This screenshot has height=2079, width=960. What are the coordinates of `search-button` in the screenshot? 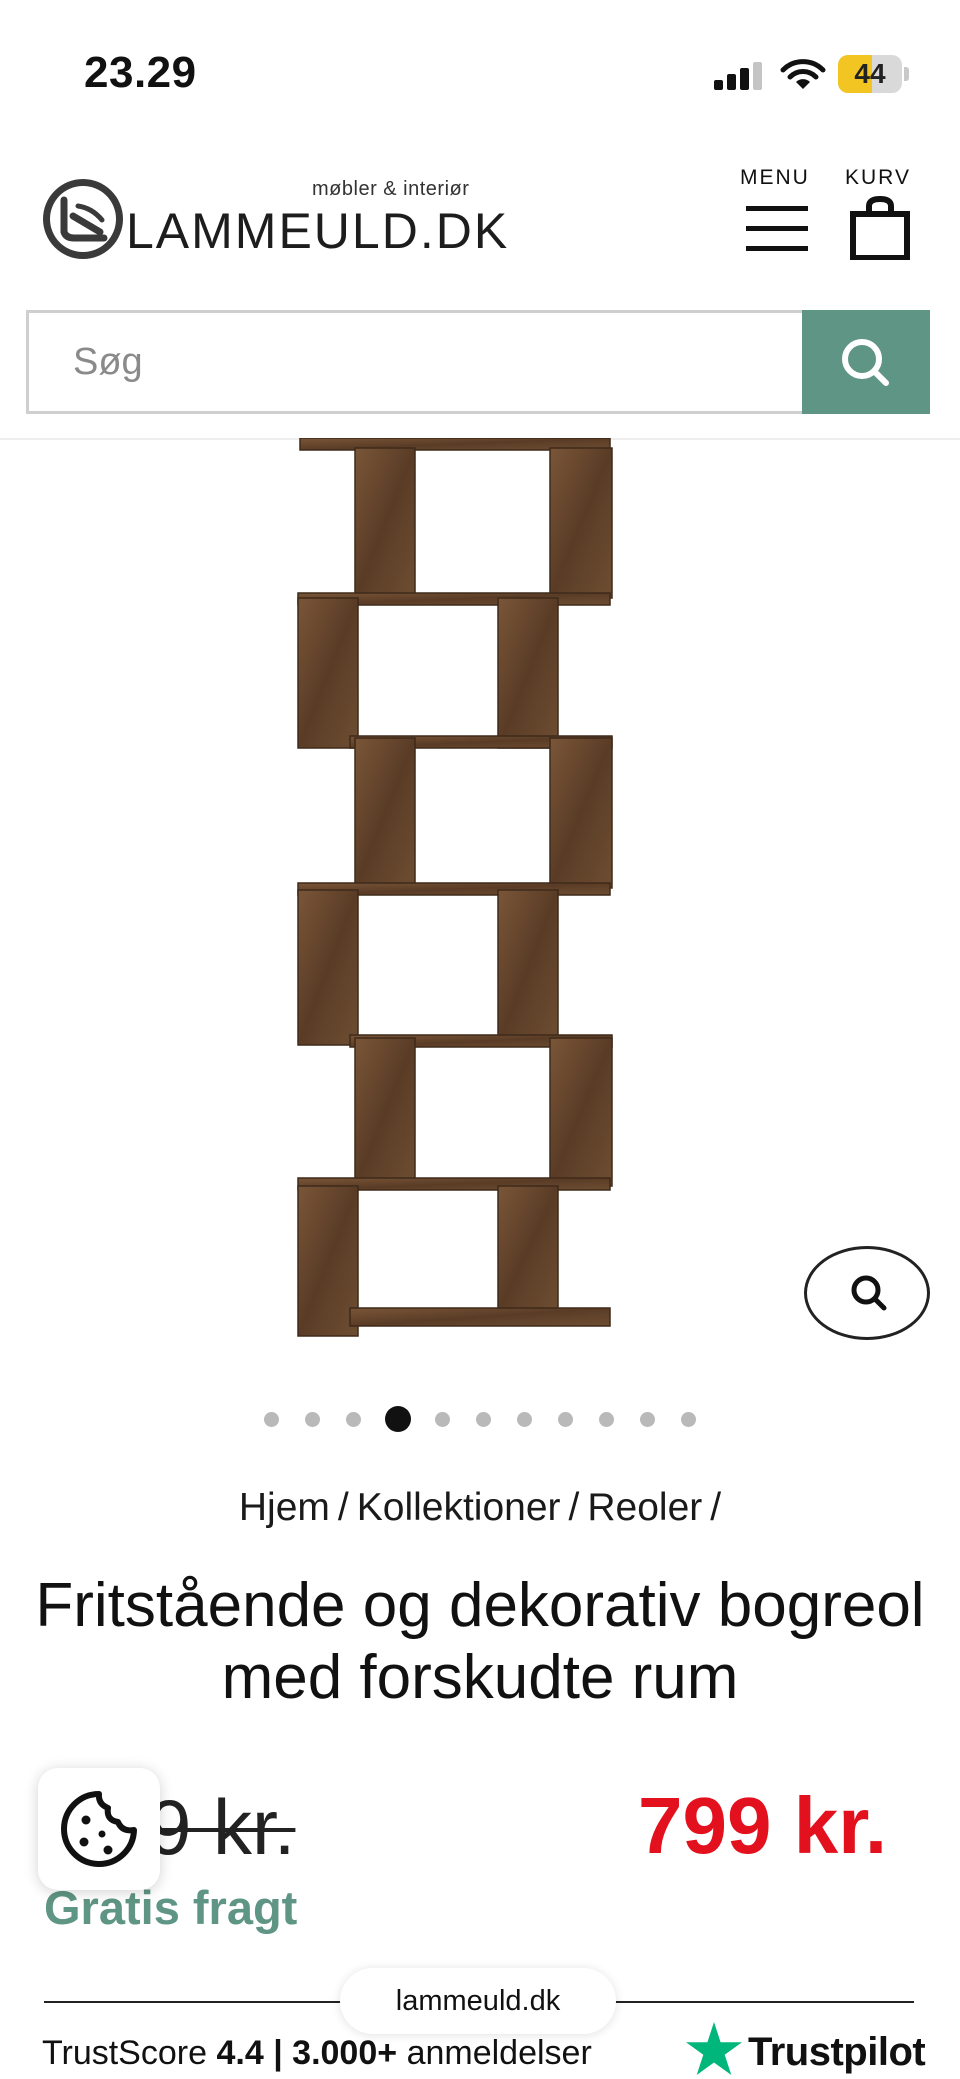 It's located at (866, 362).